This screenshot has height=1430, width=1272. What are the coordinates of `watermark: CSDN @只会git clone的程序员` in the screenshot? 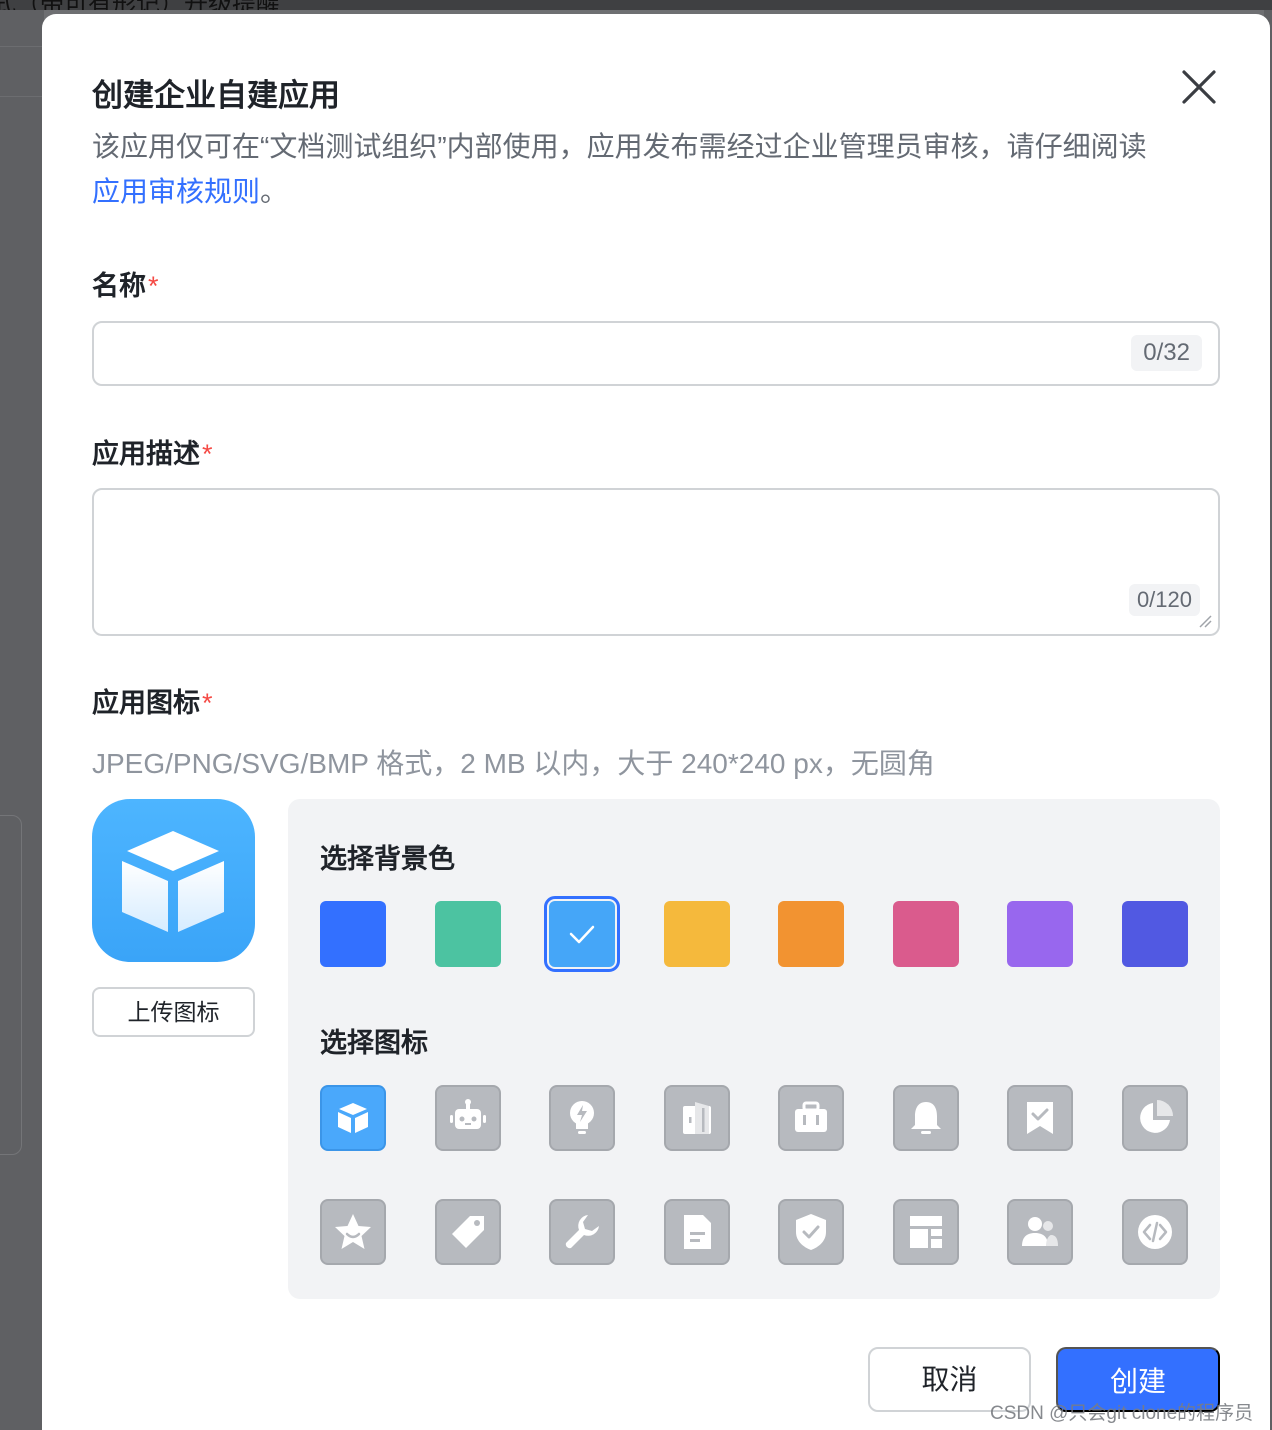 It's located at (1122, 1413).